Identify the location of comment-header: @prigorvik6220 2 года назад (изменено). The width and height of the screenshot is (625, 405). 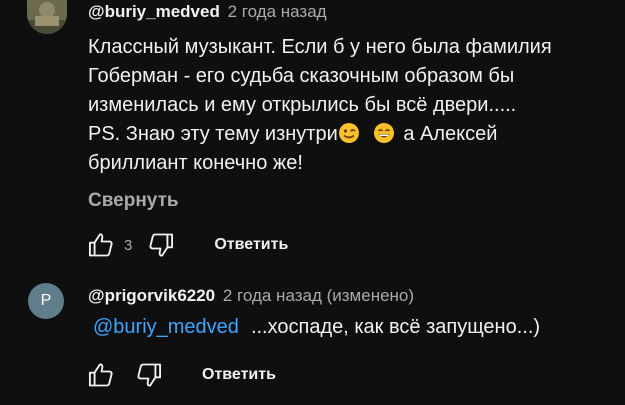
(251, 296).